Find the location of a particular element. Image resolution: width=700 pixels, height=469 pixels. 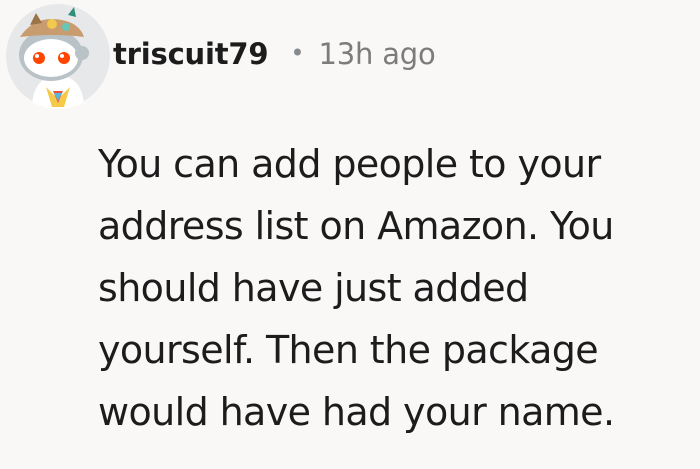

comment-body-line: You can add people to your is located at coordinates (349, 164).